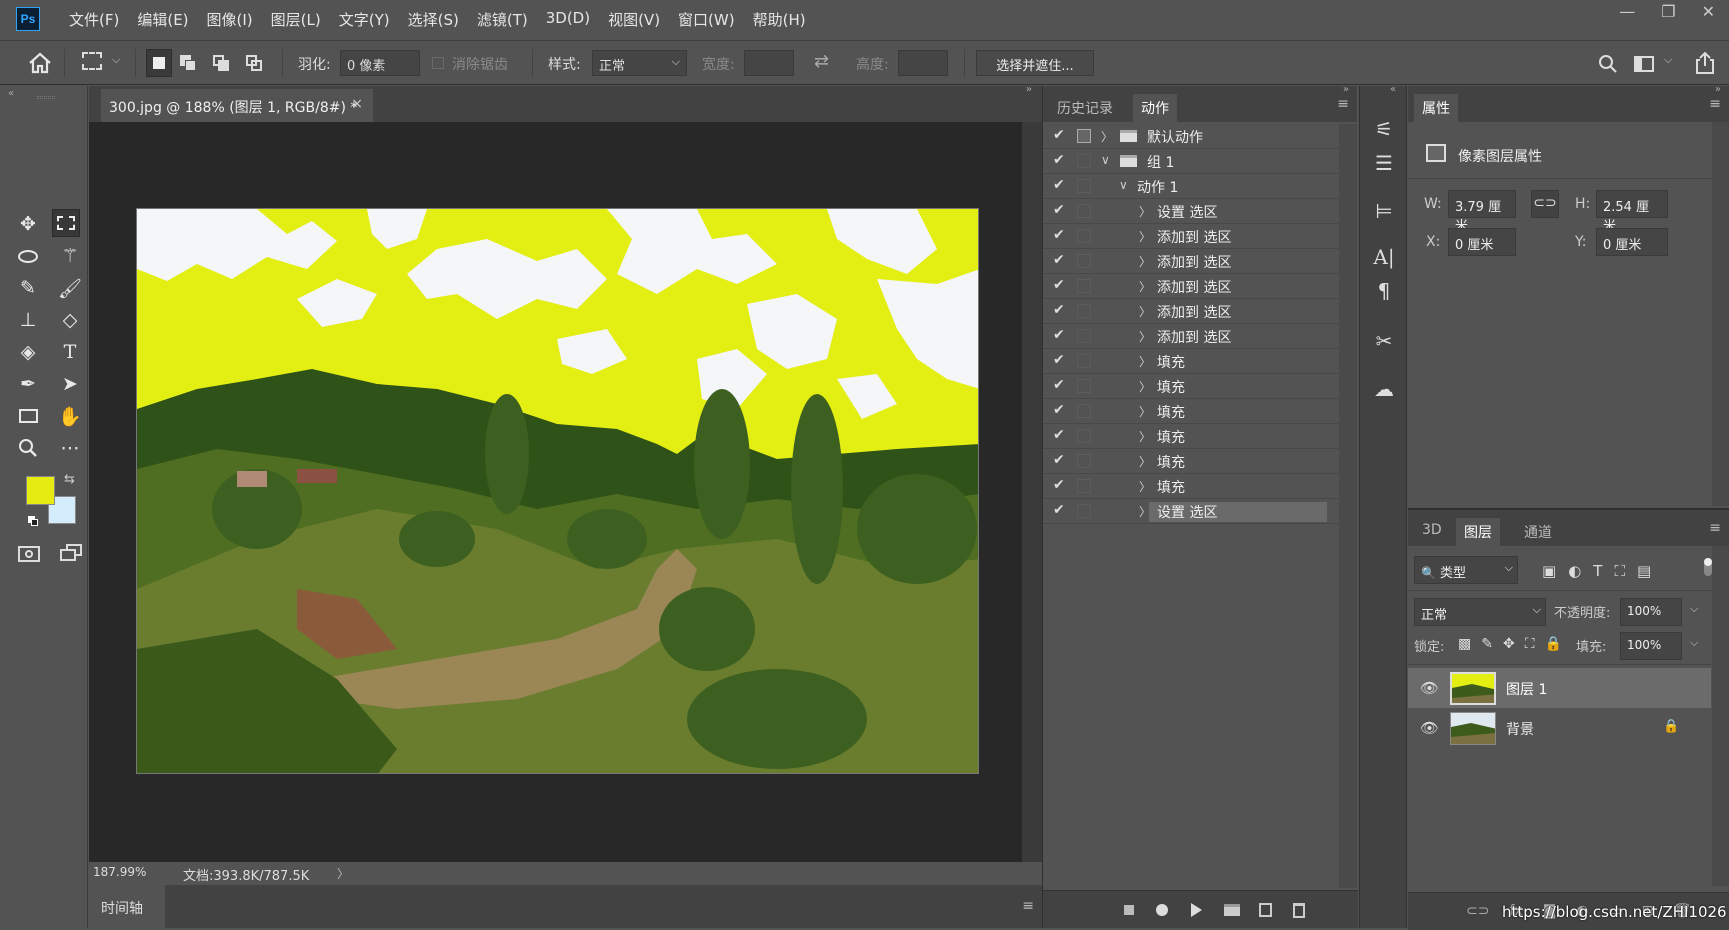  Describe the element at coordinates (1509, 644) in the screenshot. I see `lock-position-icon: ✥` at that location.